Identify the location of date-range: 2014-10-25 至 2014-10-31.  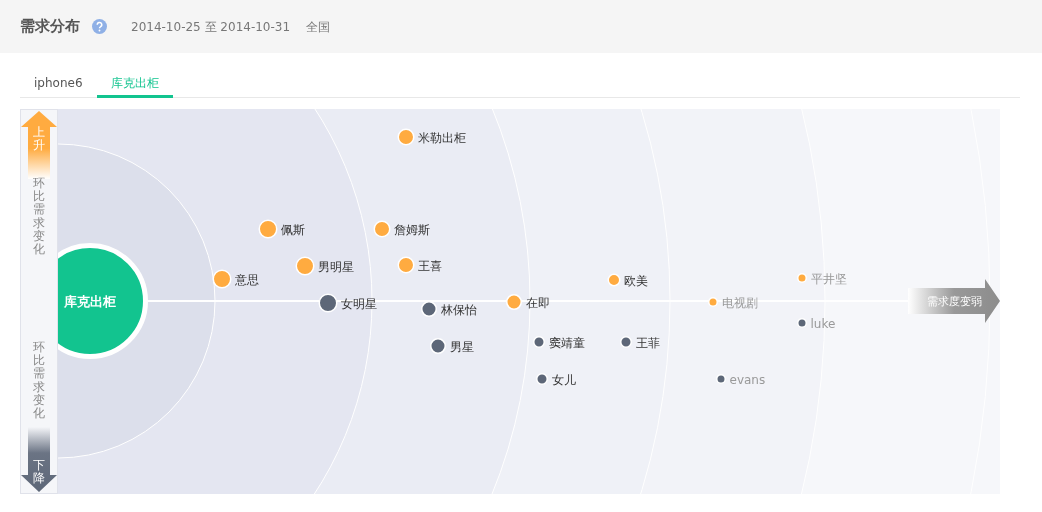
(211, 27).